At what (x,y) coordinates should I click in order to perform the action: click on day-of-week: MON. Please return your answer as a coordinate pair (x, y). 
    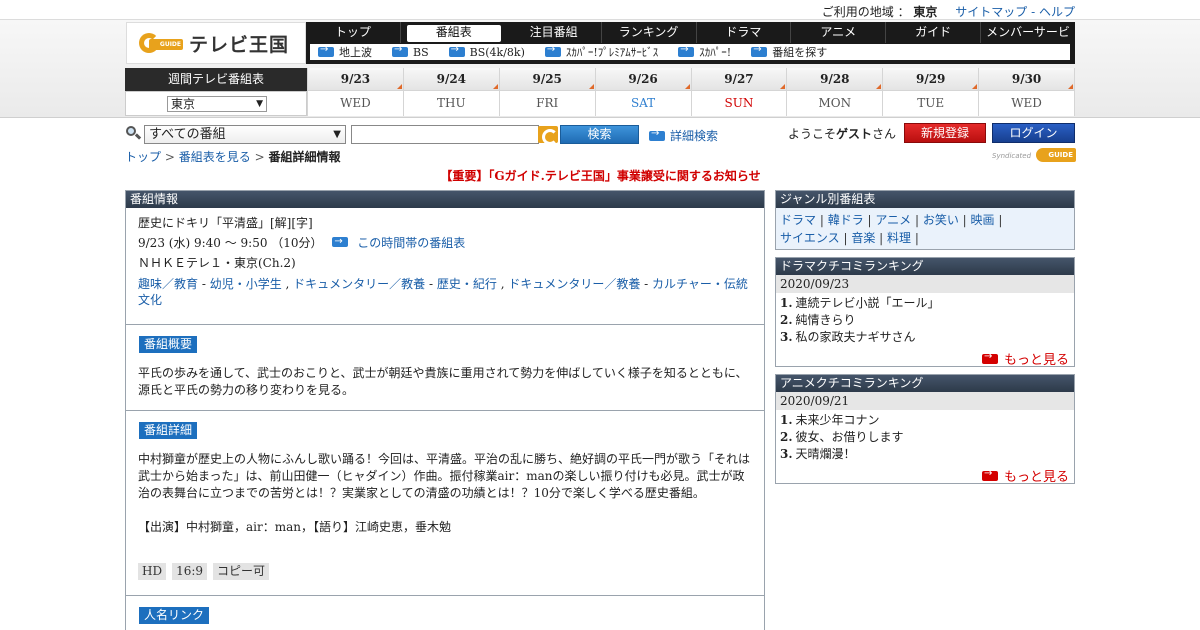
    Looking at the image, I should click on (835, 103).